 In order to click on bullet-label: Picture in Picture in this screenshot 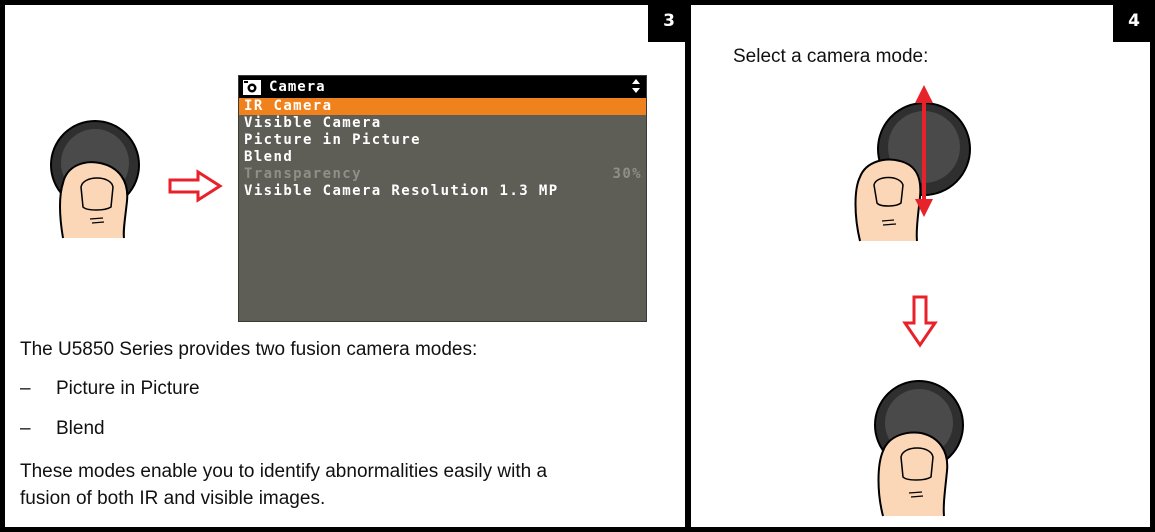, I will do `click(128, 388)`.